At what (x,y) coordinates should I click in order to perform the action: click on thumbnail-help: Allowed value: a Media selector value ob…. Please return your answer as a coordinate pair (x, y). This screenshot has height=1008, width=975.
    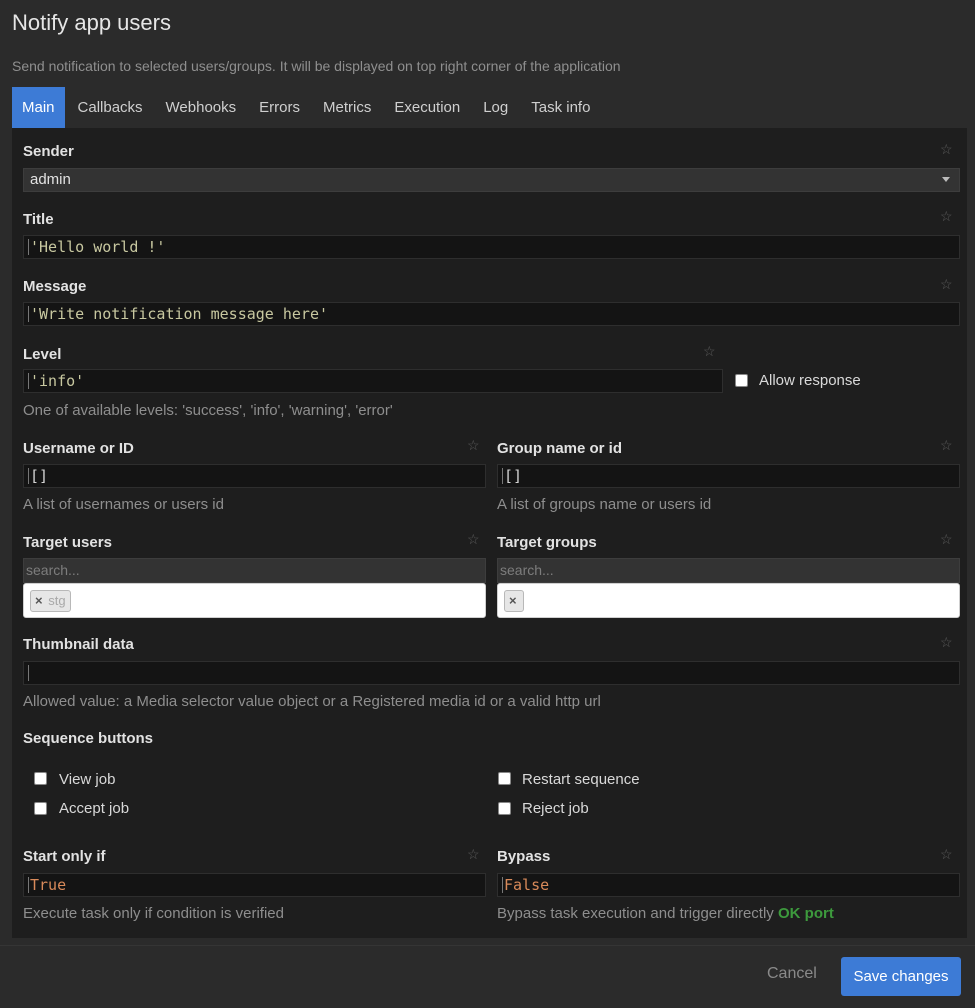
    Looking at the image, I should click on (312, 701).